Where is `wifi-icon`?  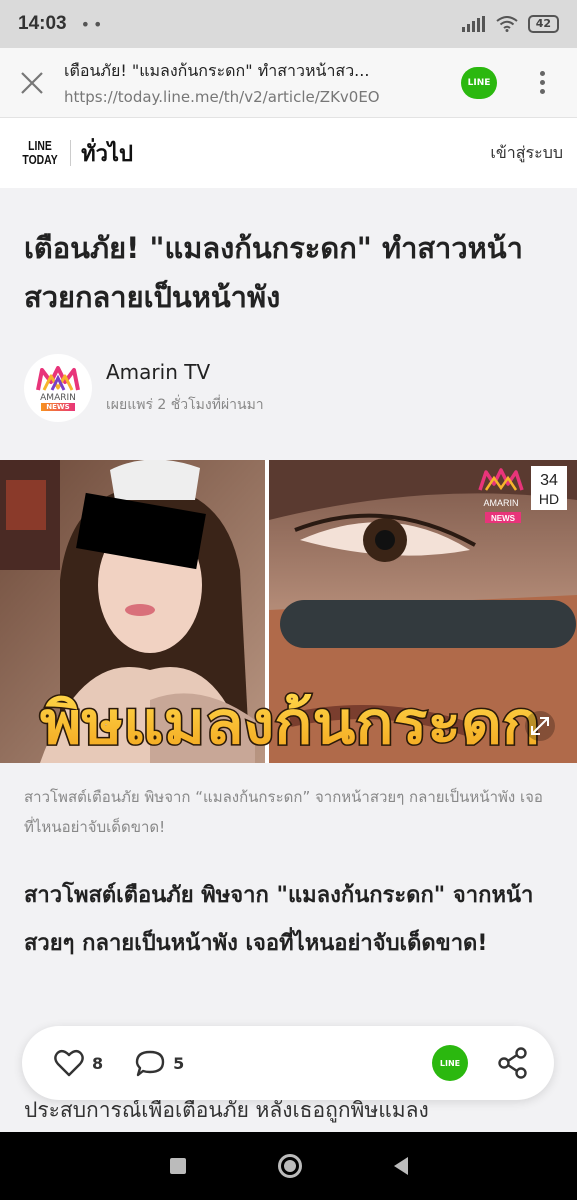 wifi-icon is located at coordinates (507, 24).